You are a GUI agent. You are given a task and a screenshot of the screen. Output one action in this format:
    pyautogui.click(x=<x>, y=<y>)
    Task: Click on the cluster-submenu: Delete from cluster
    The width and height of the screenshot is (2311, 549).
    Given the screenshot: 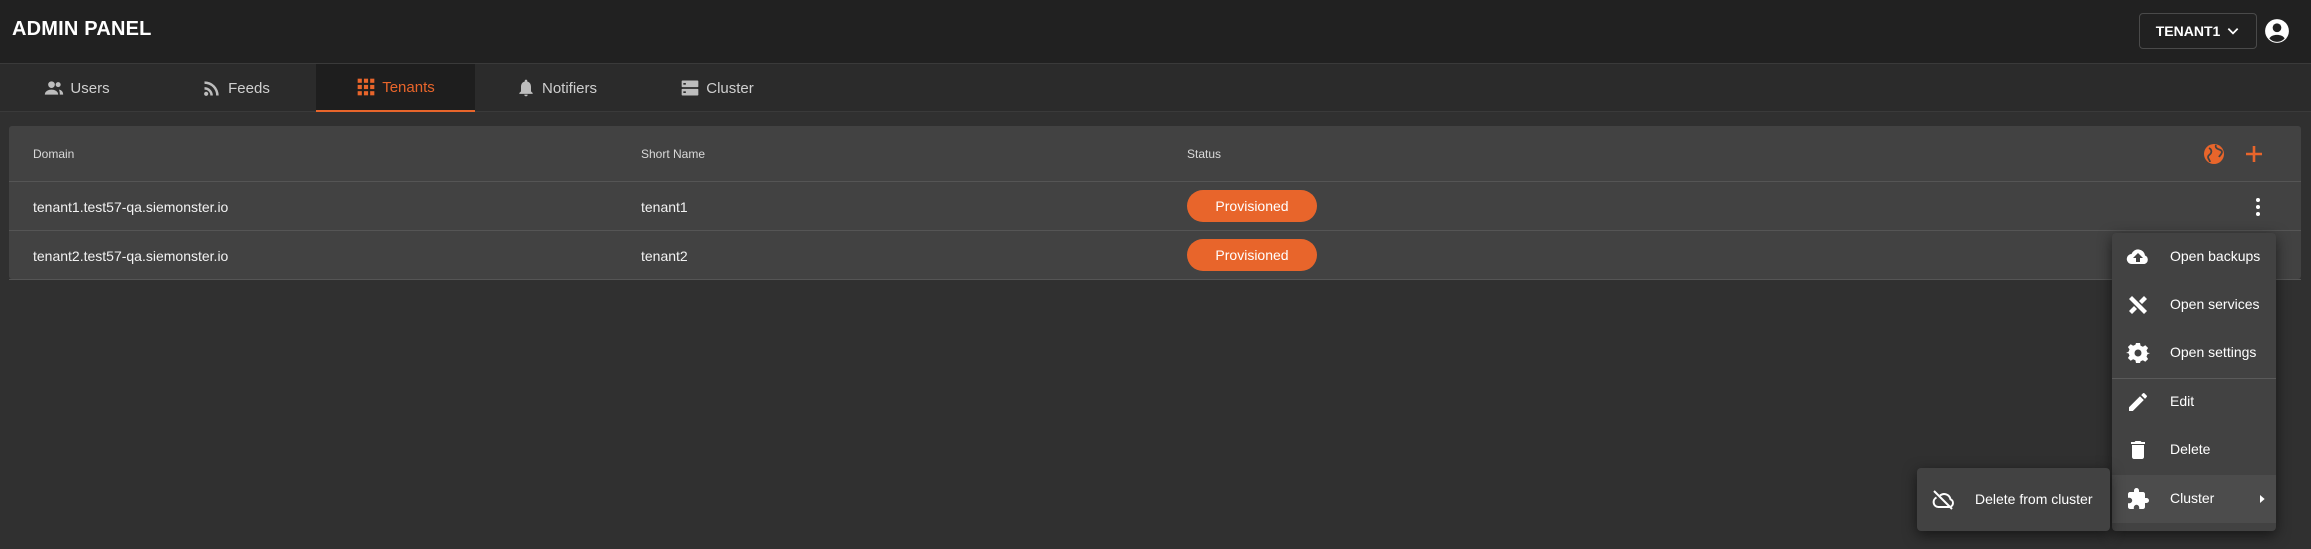 What is the action you would take?
    pyautogui.click(x=2013, y=499)
    